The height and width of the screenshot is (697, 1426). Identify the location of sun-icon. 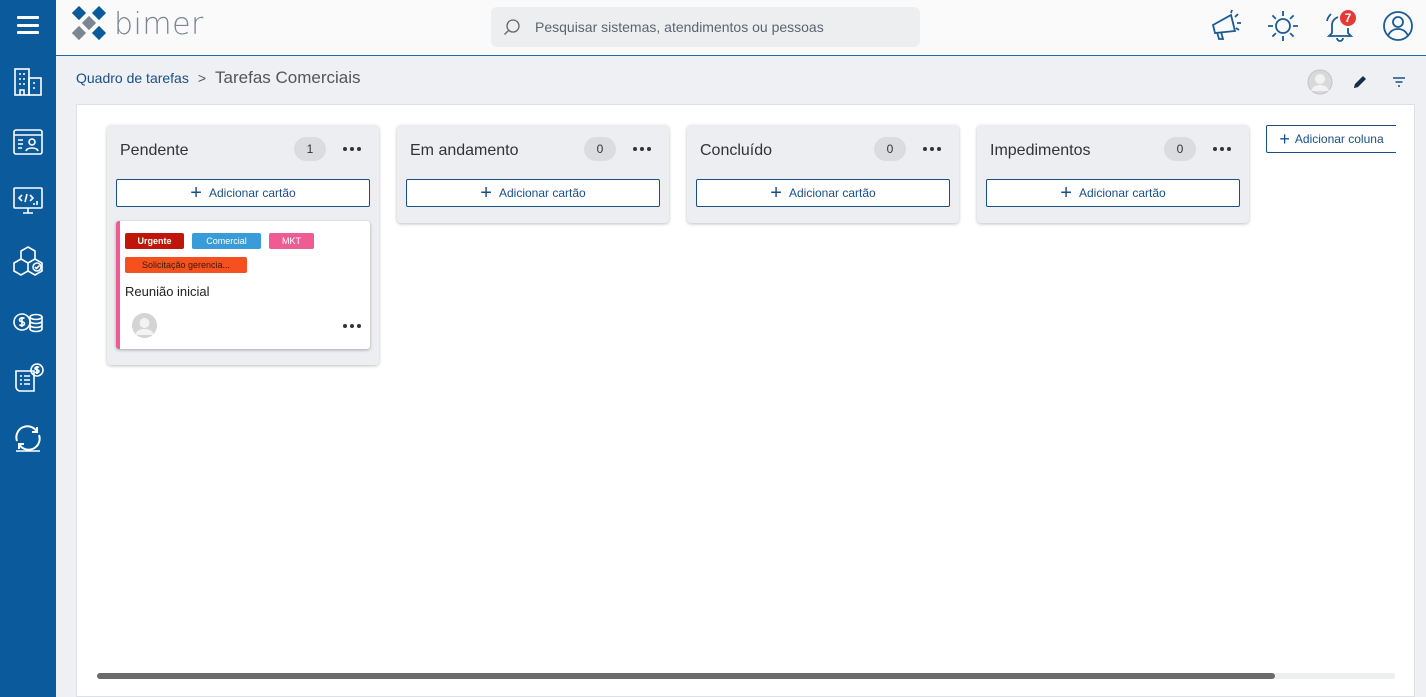
(1283, 26).